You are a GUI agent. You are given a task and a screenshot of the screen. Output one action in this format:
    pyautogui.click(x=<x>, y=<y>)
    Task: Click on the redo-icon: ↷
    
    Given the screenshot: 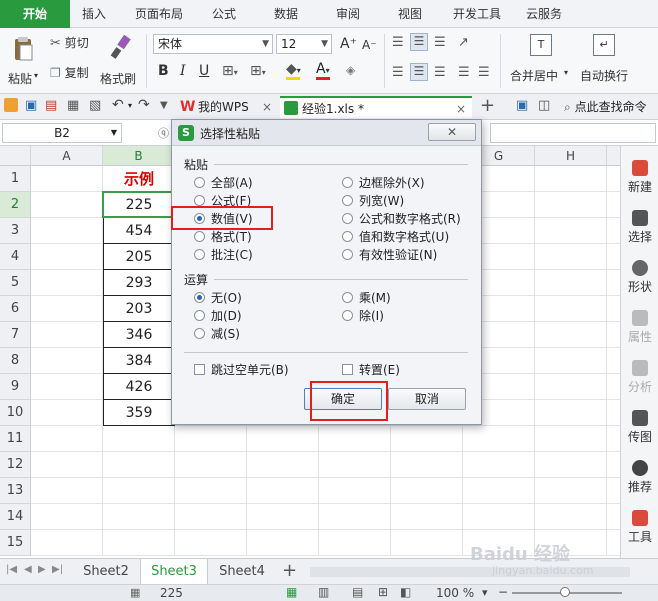 What is the action you would take?
    pyautogui.click(x=144, y=105)
    